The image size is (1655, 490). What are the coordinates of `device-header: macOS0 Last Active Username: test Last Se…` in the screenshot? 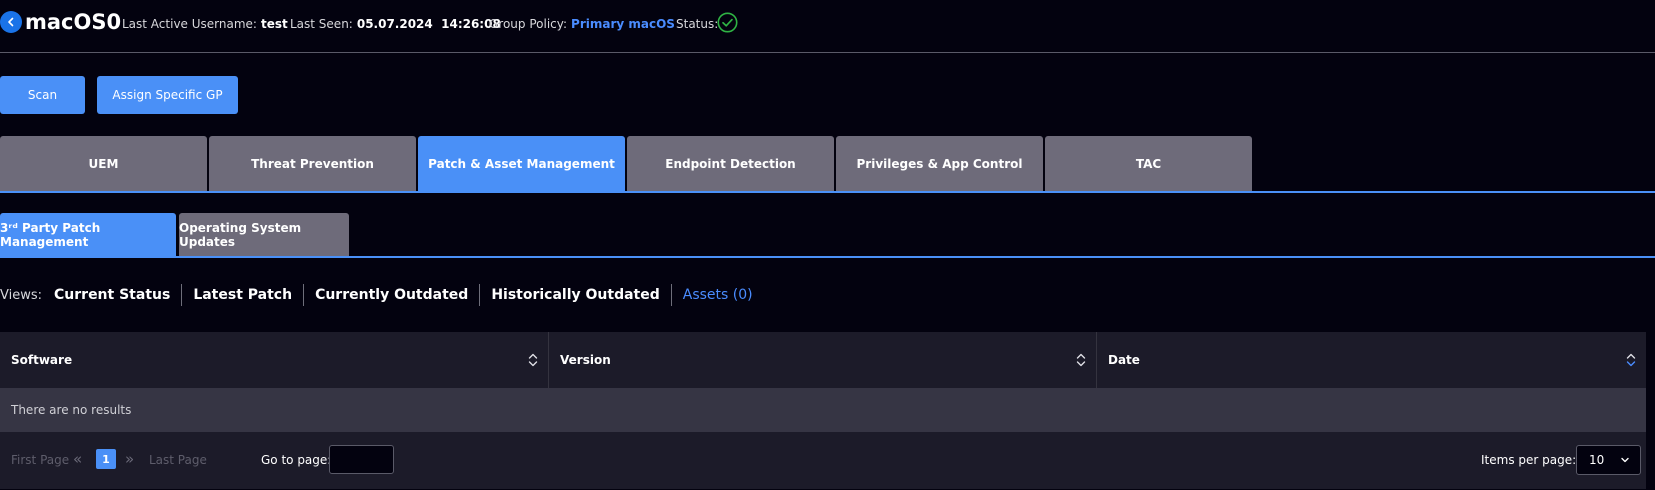 It's located at (827, 26).